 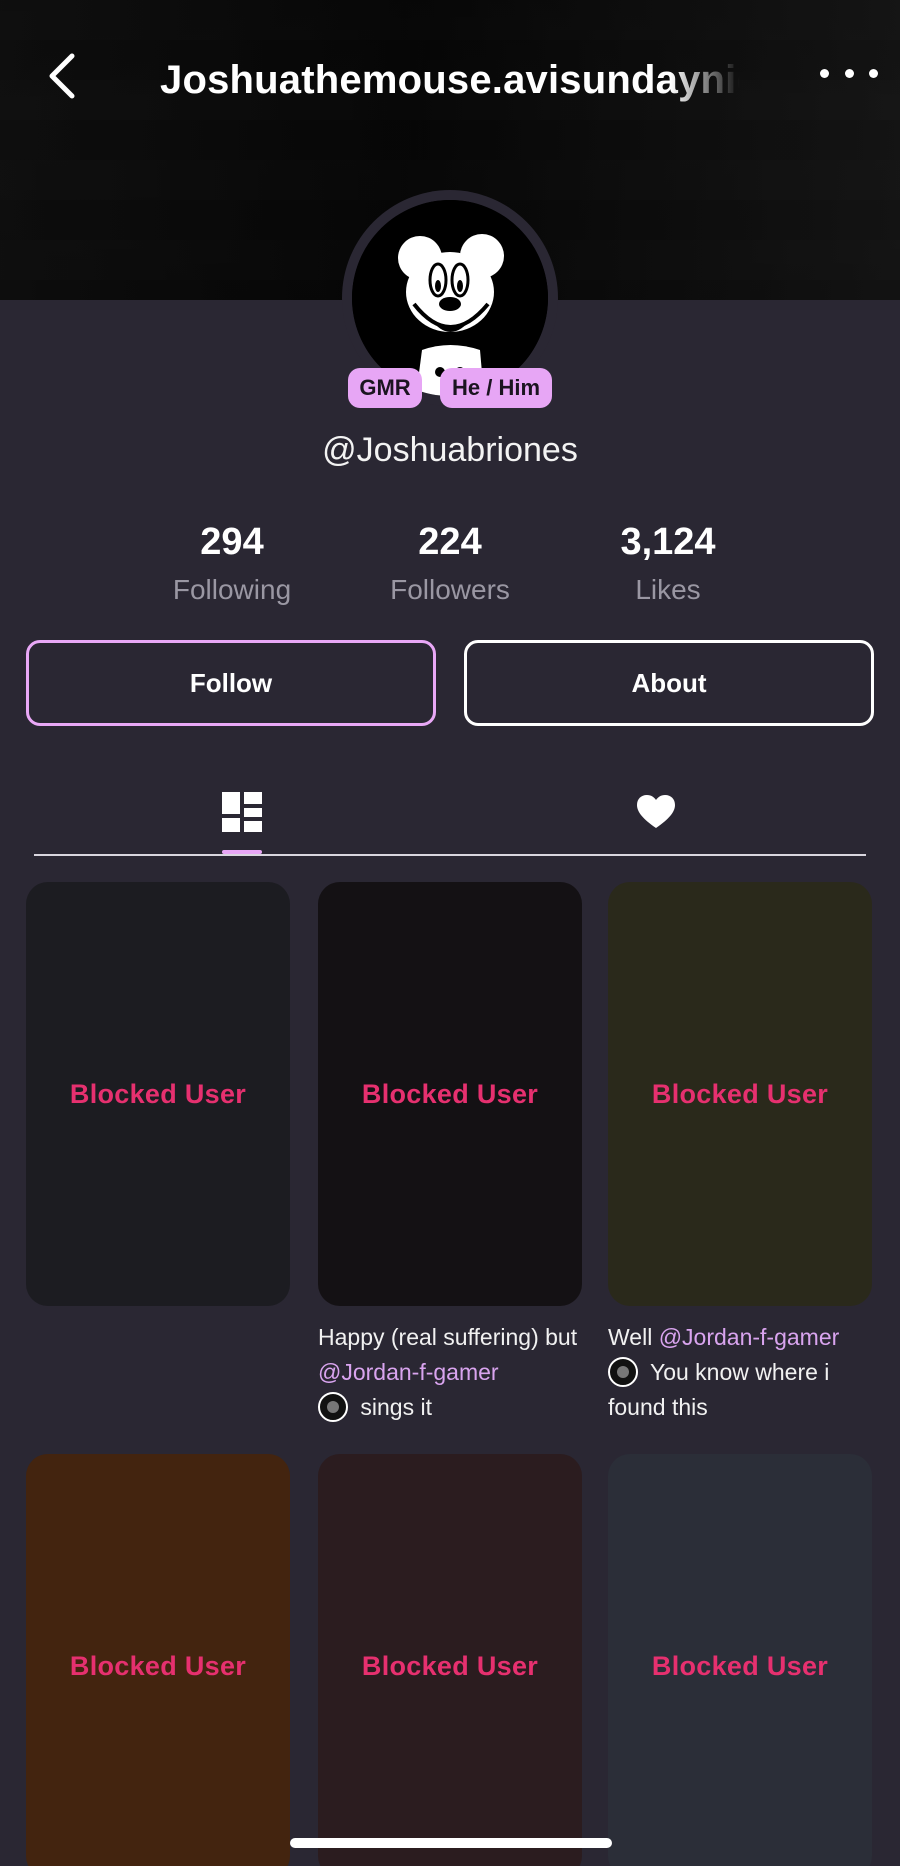 I want to click on stat-following-label: Following, so click(x=232, y=589).